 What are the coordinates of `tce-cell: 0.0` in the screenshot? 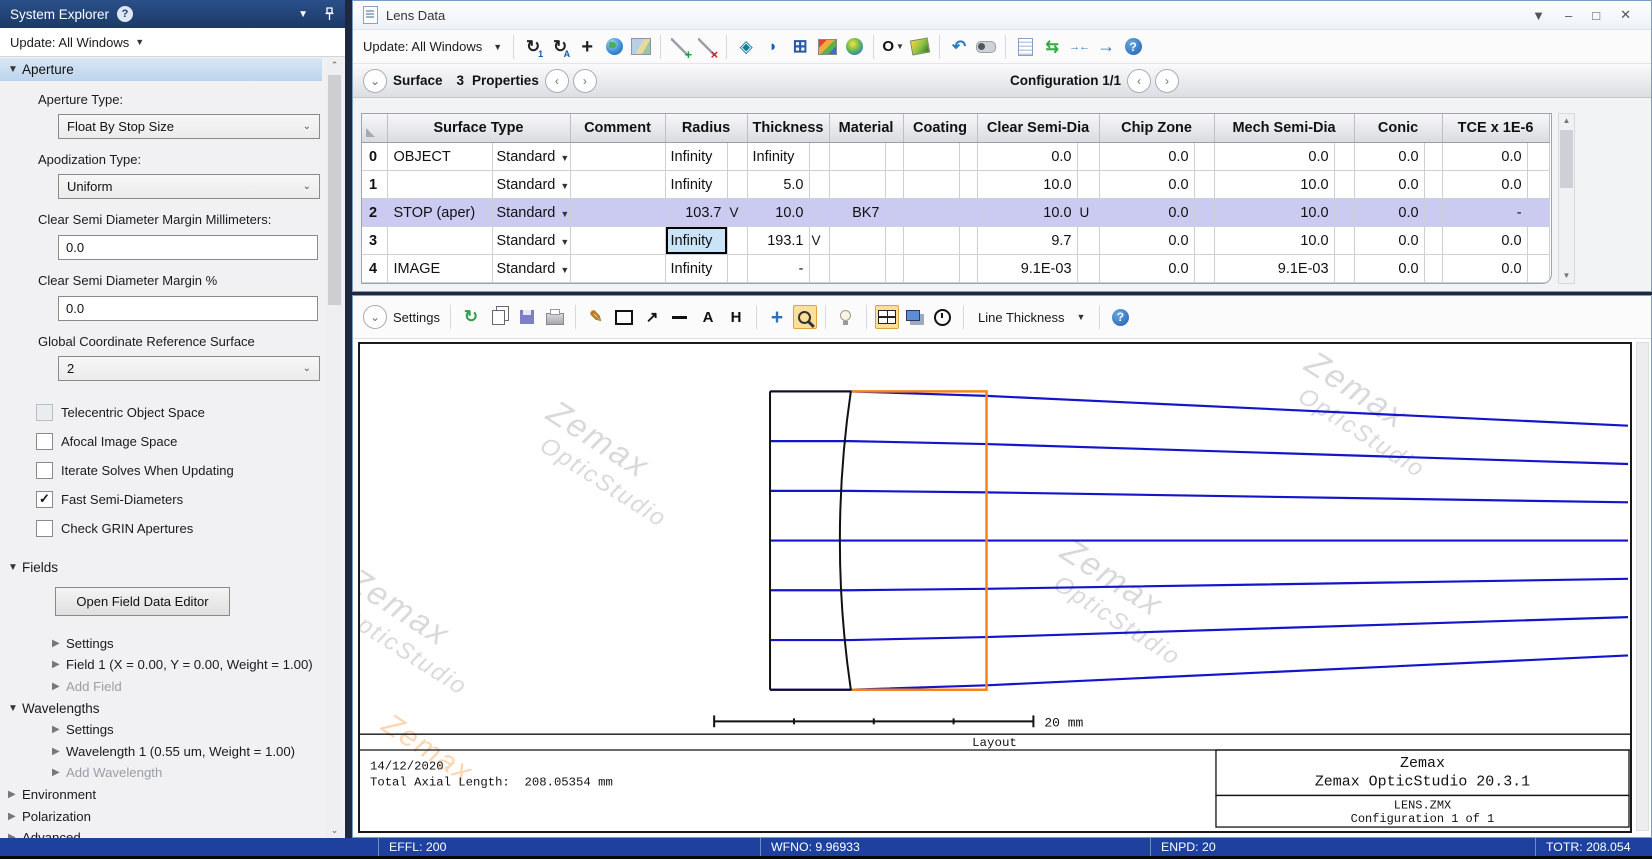 It's located at (1485, 240).